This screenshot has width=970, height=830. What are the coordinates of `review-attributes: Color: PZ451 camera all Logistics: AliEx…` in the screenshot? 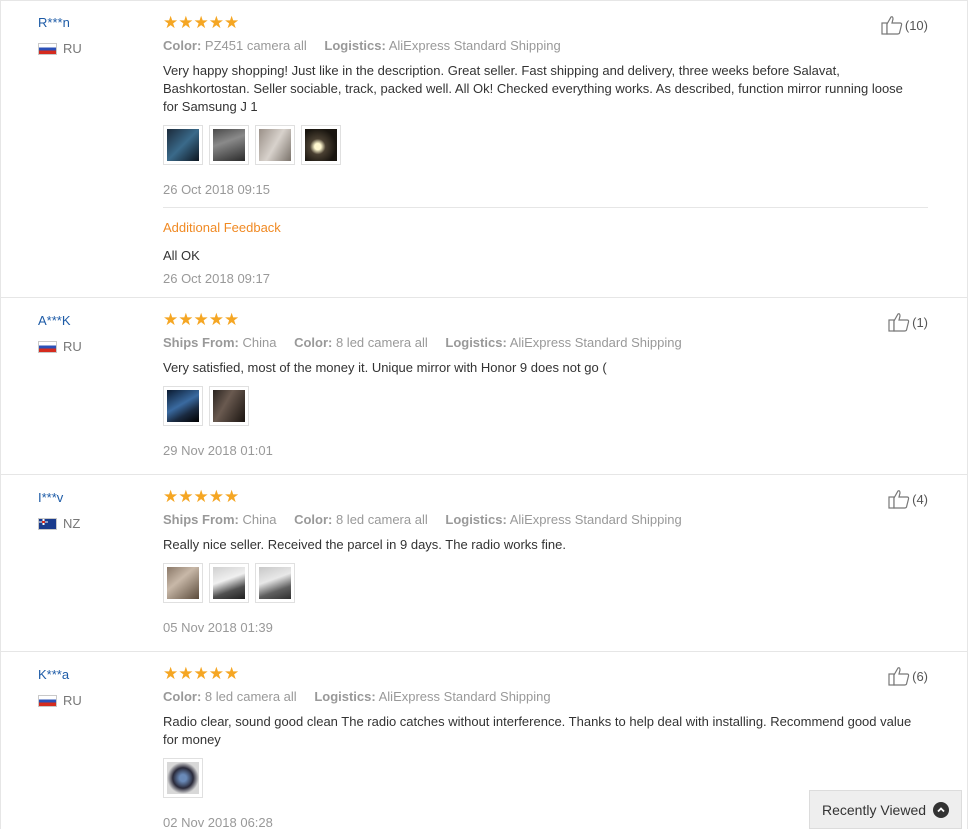 It's located at (369, 45).